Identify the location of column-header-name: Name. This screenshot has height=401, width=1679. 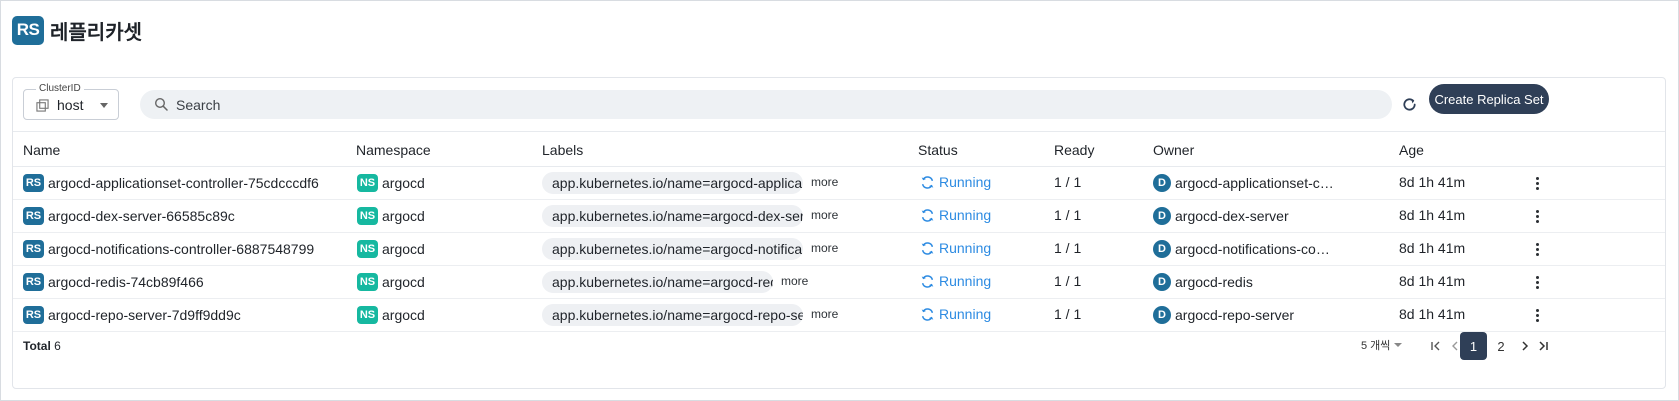
(41, 150).